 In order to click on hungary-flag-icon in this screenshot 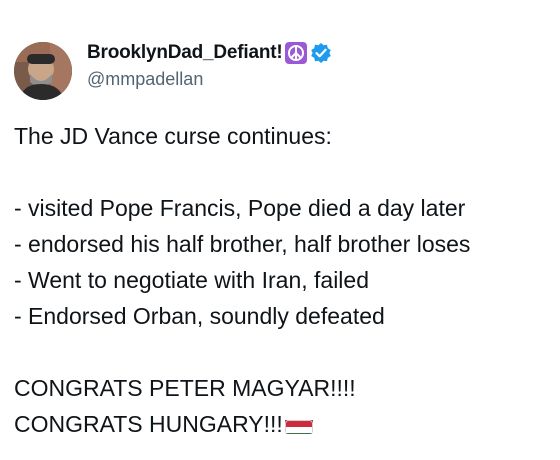, I will do `click(298, 424)`.